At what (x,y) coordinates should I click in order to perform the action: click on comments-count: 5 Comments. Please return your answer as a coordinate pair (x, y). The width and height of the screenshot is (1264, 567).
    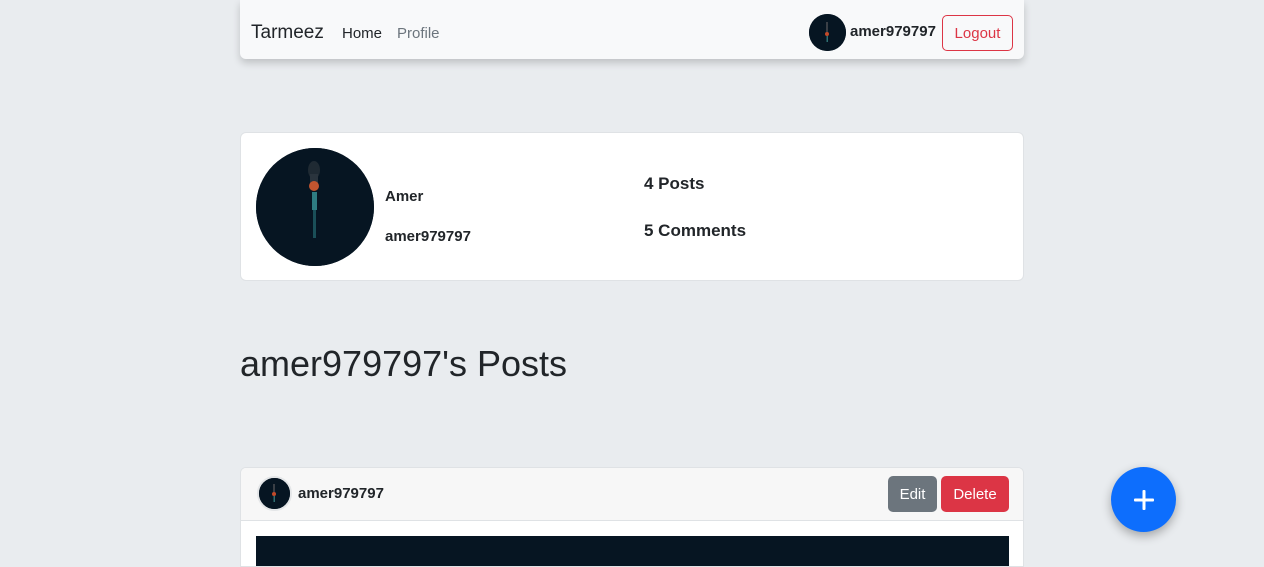
    Looking at the image, I should click on (695, 230).